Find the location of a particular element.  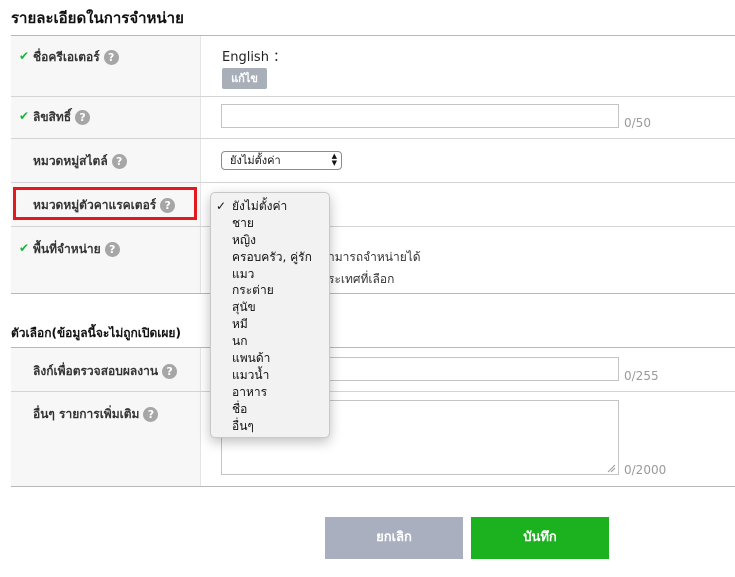

dropdown-option: ชาย is located at coordinates (270, 223).